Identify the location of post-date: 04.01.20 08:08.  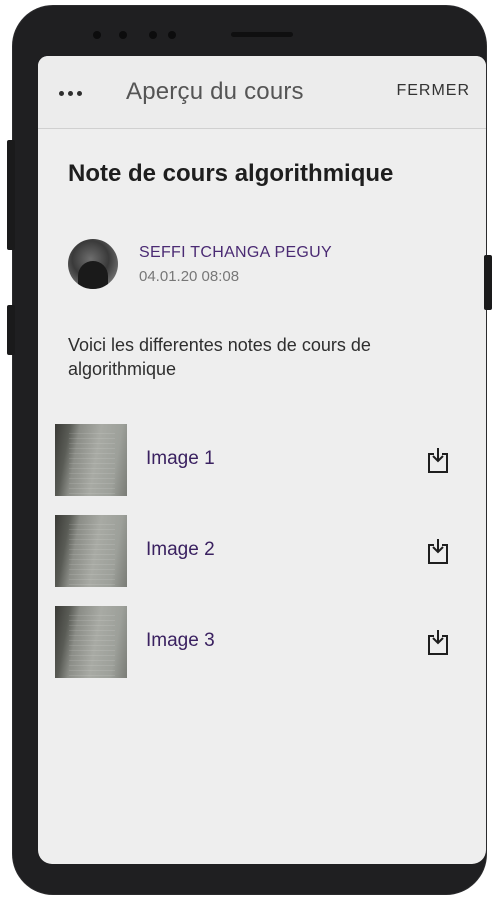
(189, 276).